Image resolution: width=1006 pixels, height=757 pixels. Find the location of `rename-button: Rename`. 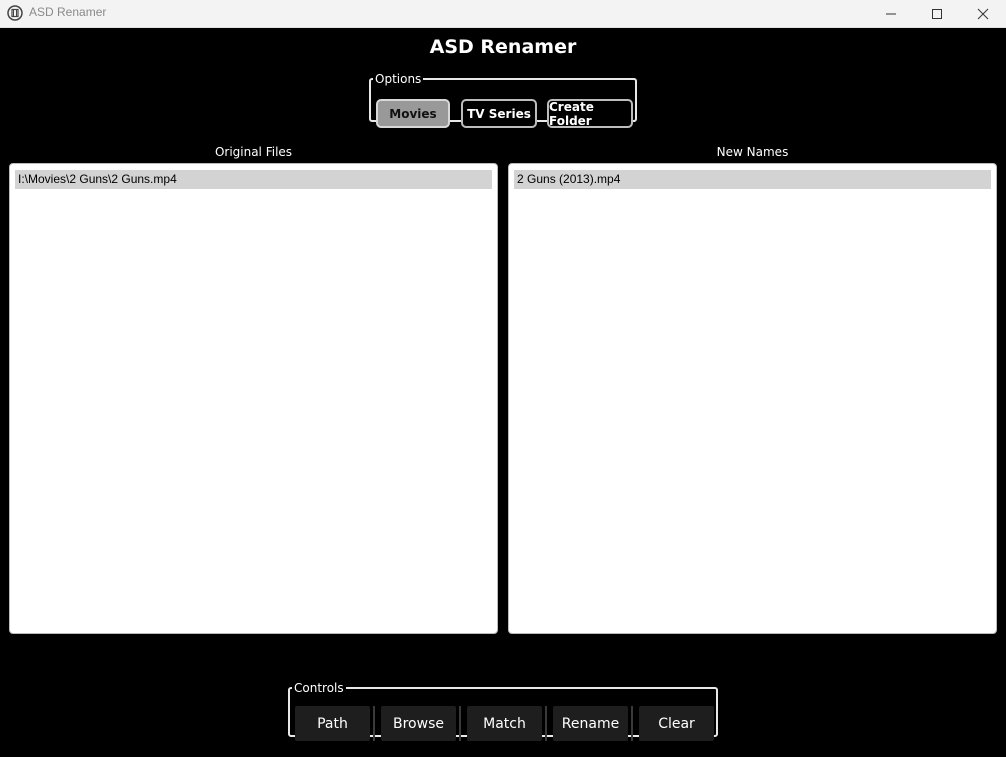

rename-button: Rename is located at coordinates (590, 723).